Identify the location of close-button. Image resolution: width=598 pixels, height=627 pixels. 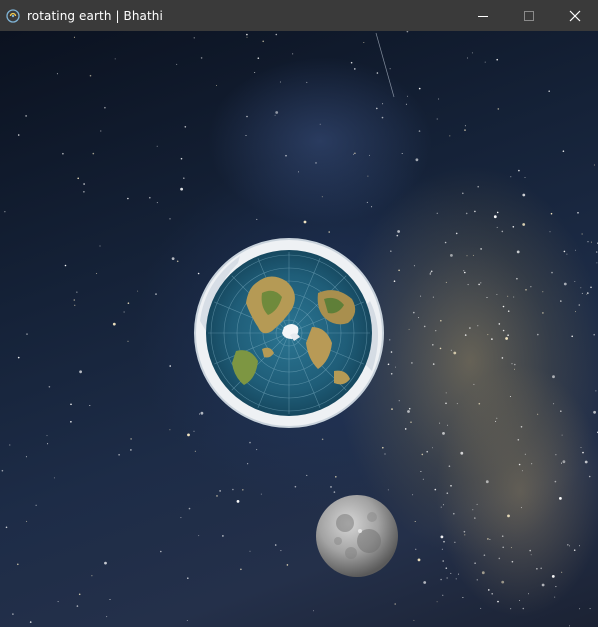
(575, 15).